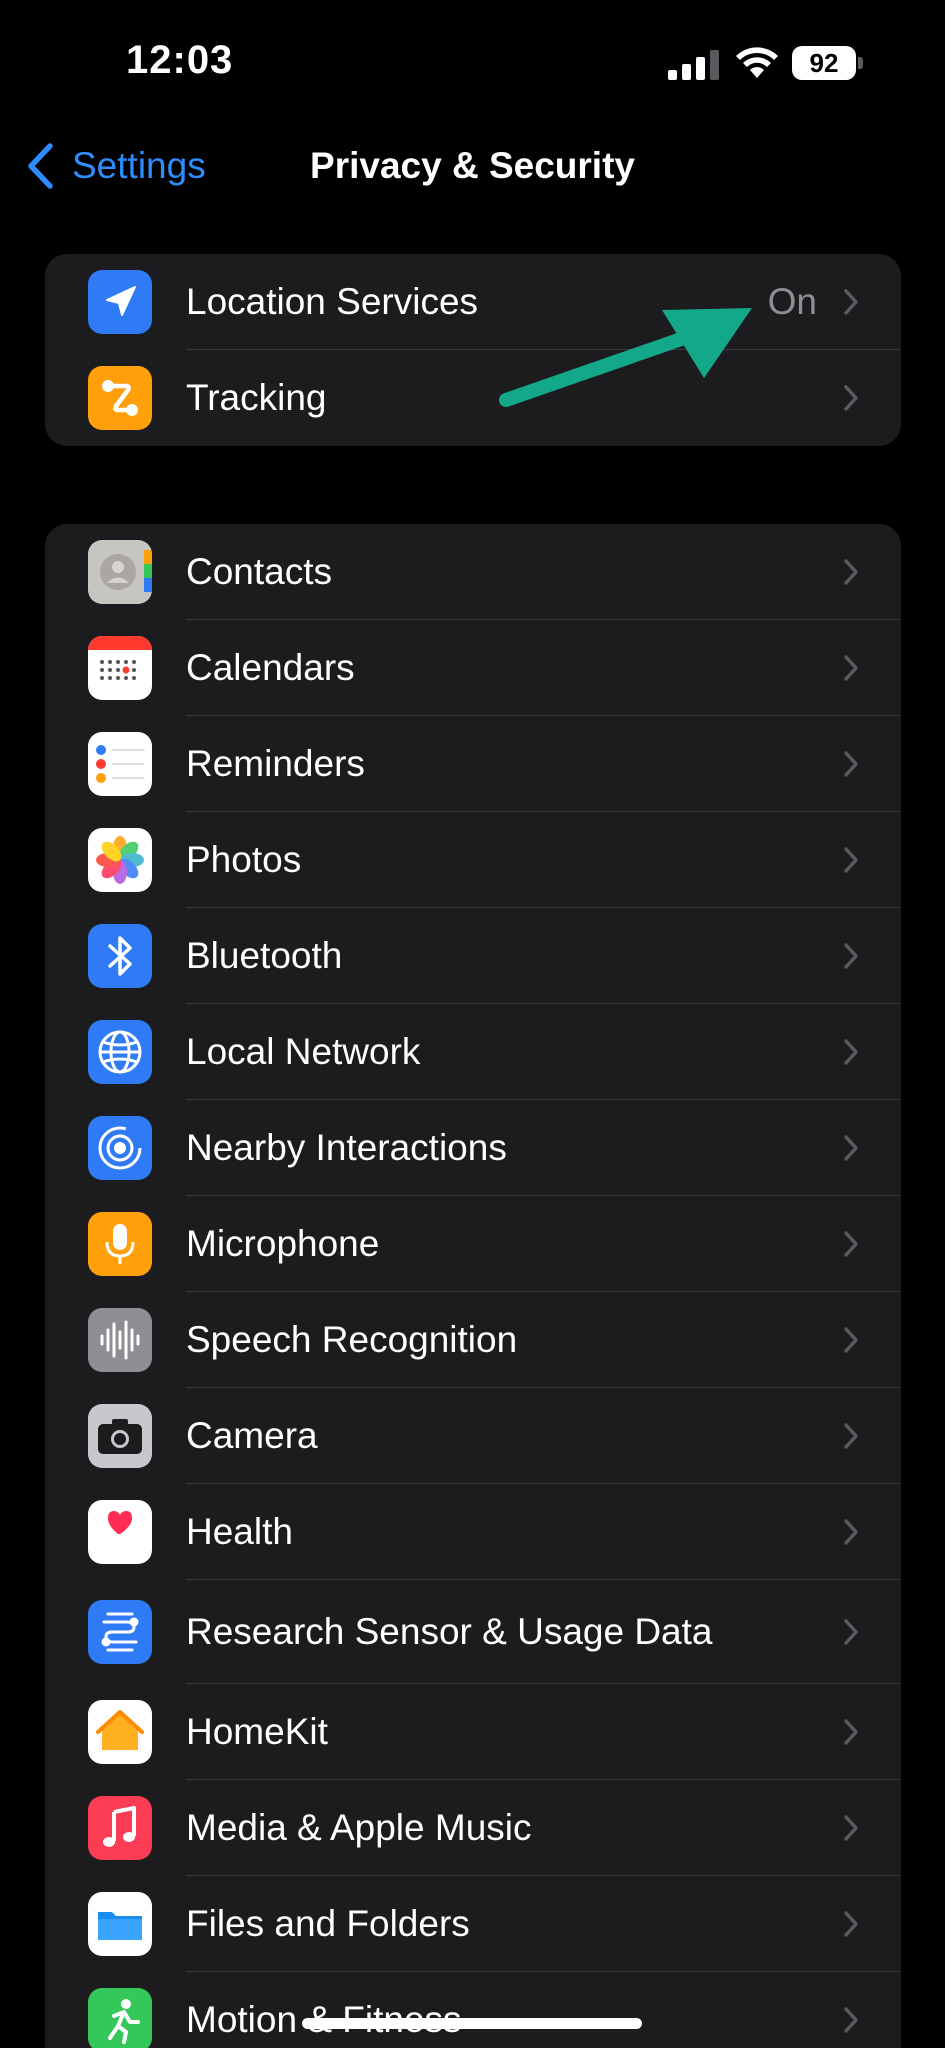 The width and height of the screenshot is (945, 2048). I want to click on battery-level: 92, so click(824, 63).